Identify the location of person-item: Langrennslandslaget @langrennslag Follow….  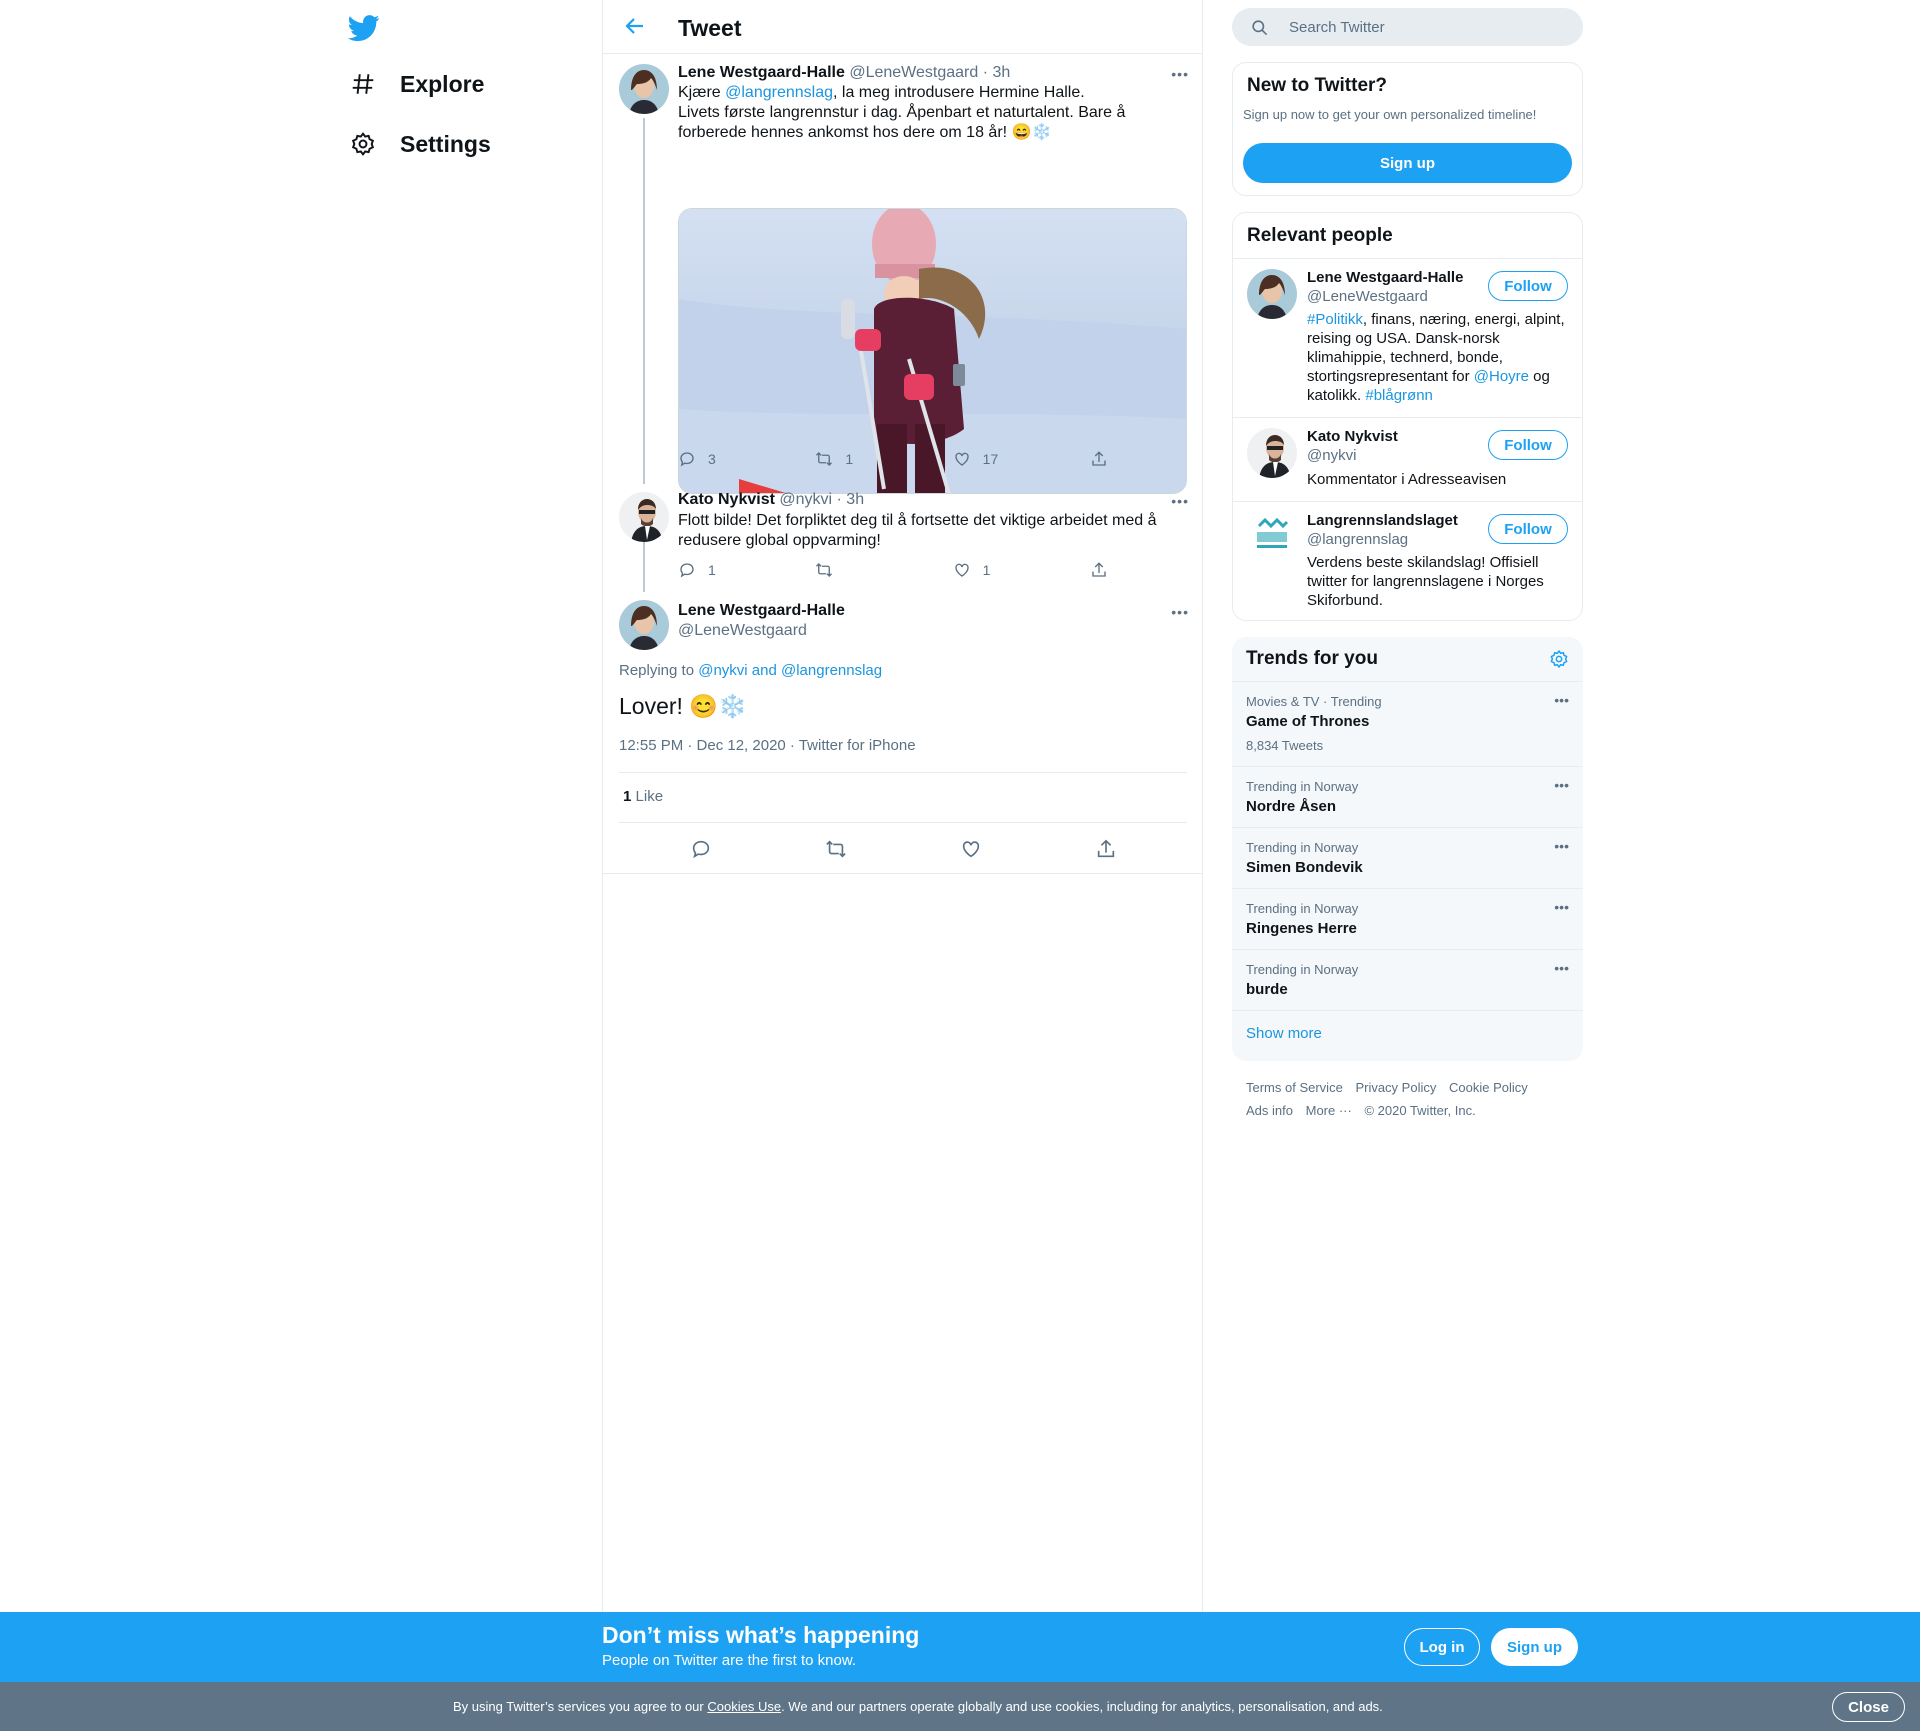
(1407, 560).